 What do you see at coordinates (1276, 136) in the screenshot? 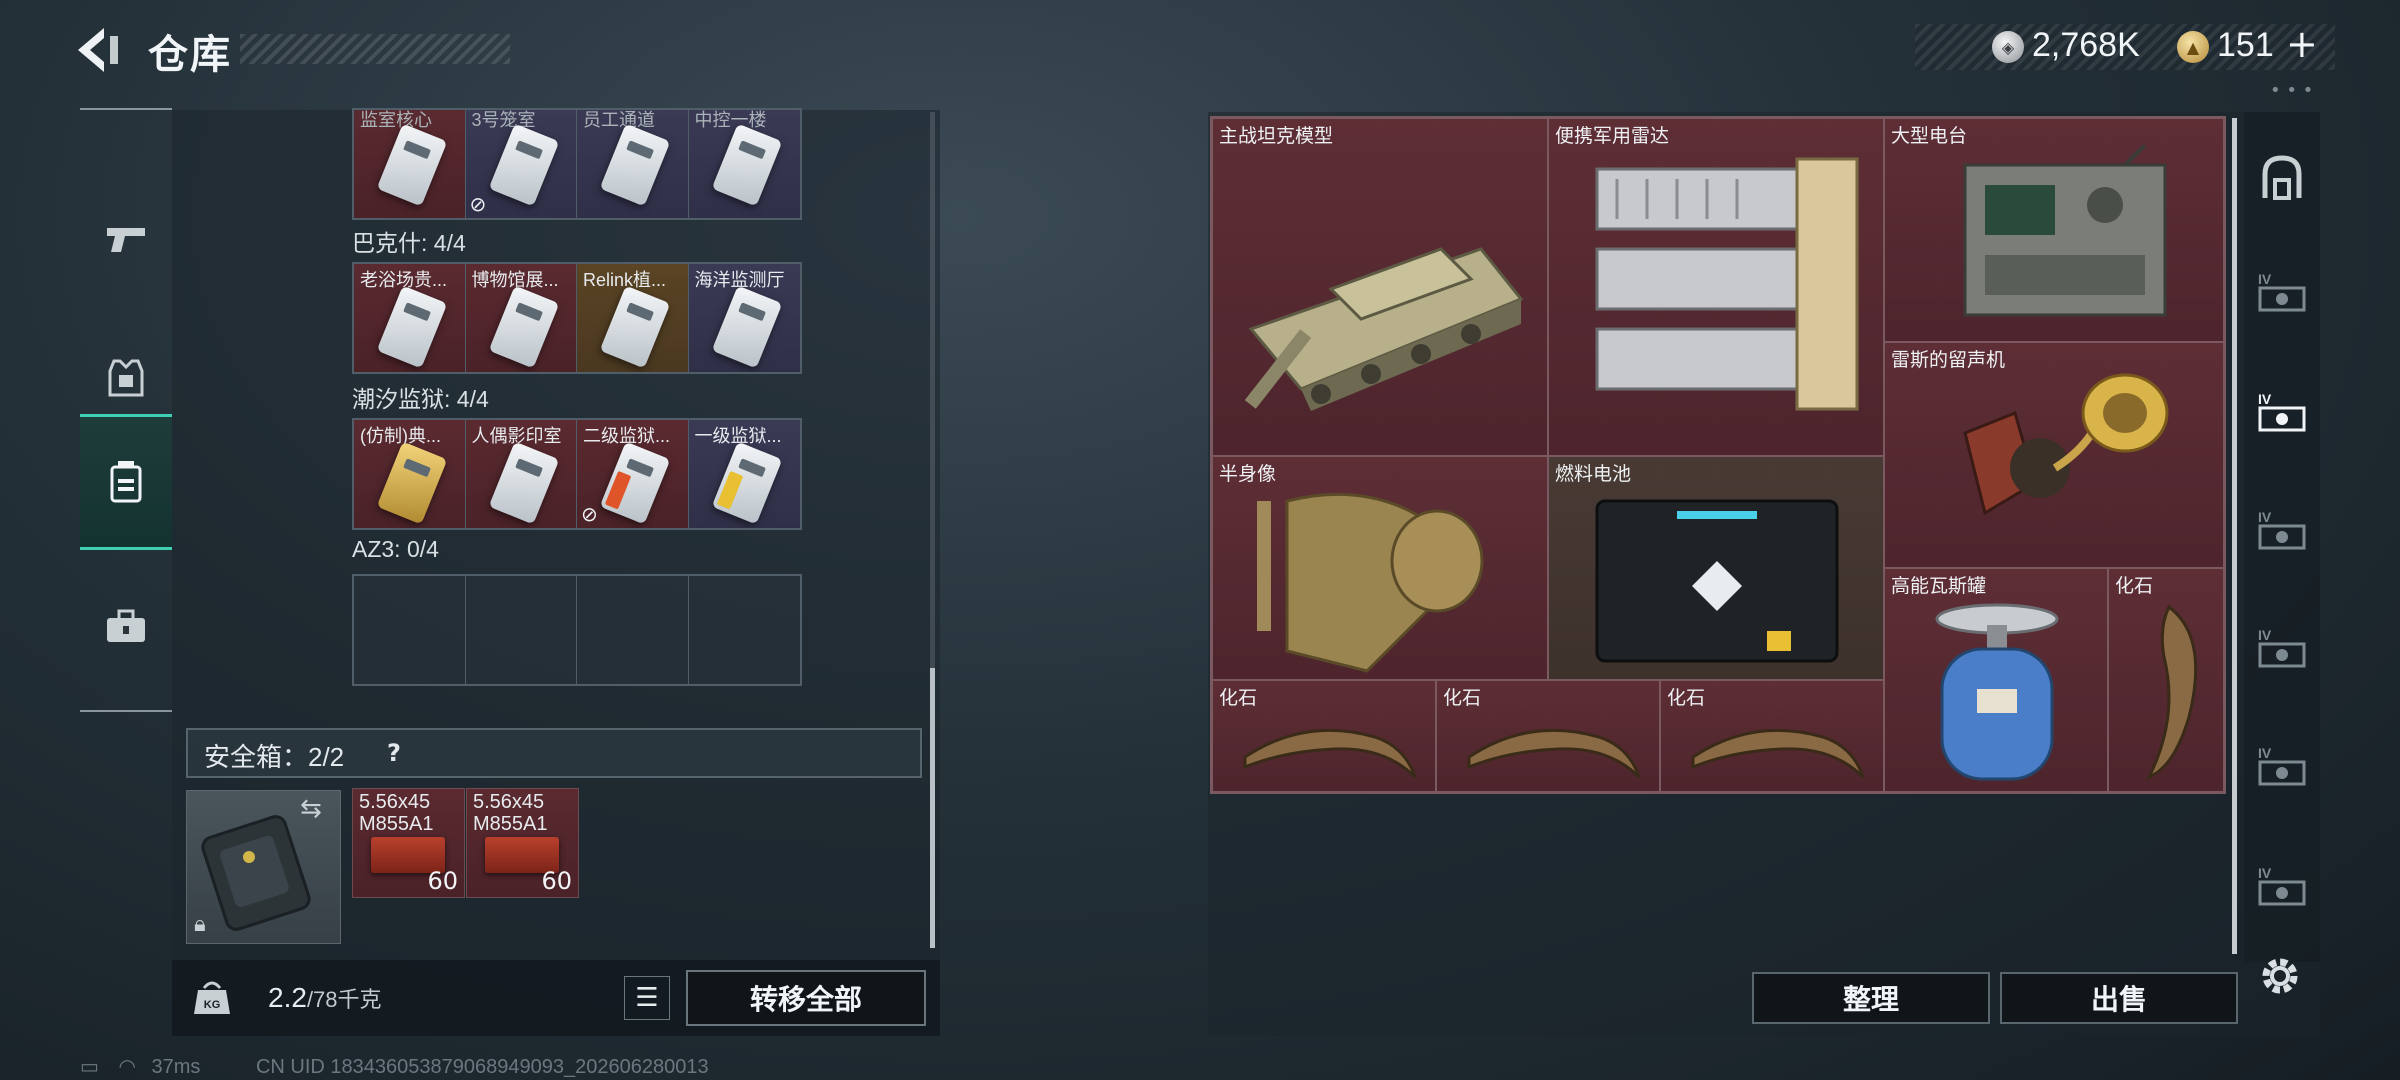
I see `item-label: 主战坦克模型` at bounding box center [1276, 136].